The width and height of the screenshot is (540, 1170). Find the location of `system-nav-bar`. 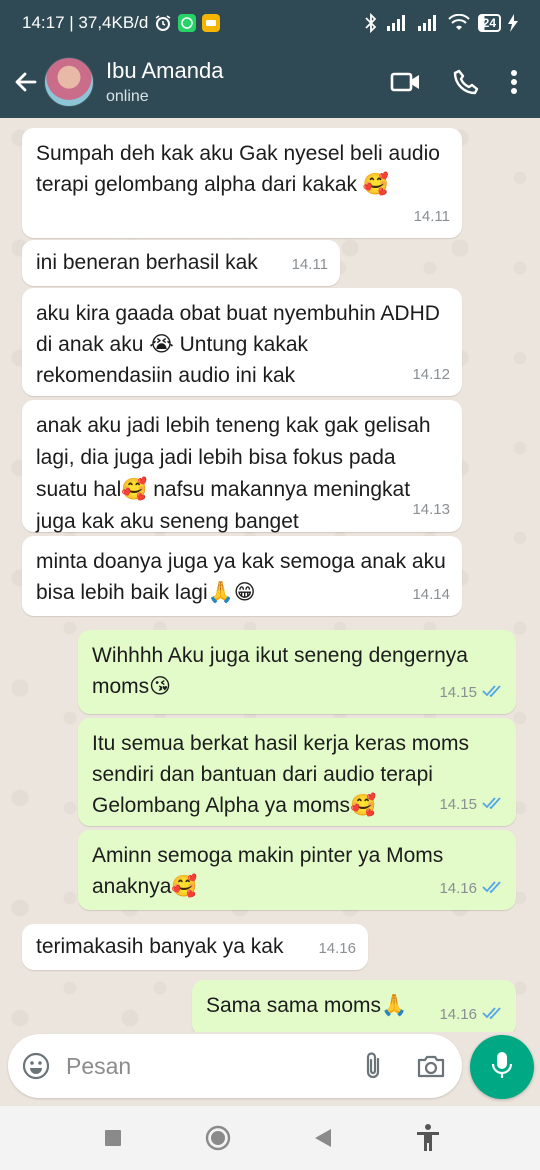

system-nav-bar is located at coordinates (270, 1138).